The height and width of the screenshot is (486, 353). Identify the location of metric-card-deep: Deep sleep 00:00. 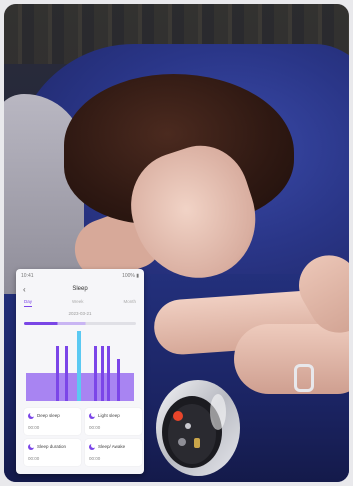
(52, 421).